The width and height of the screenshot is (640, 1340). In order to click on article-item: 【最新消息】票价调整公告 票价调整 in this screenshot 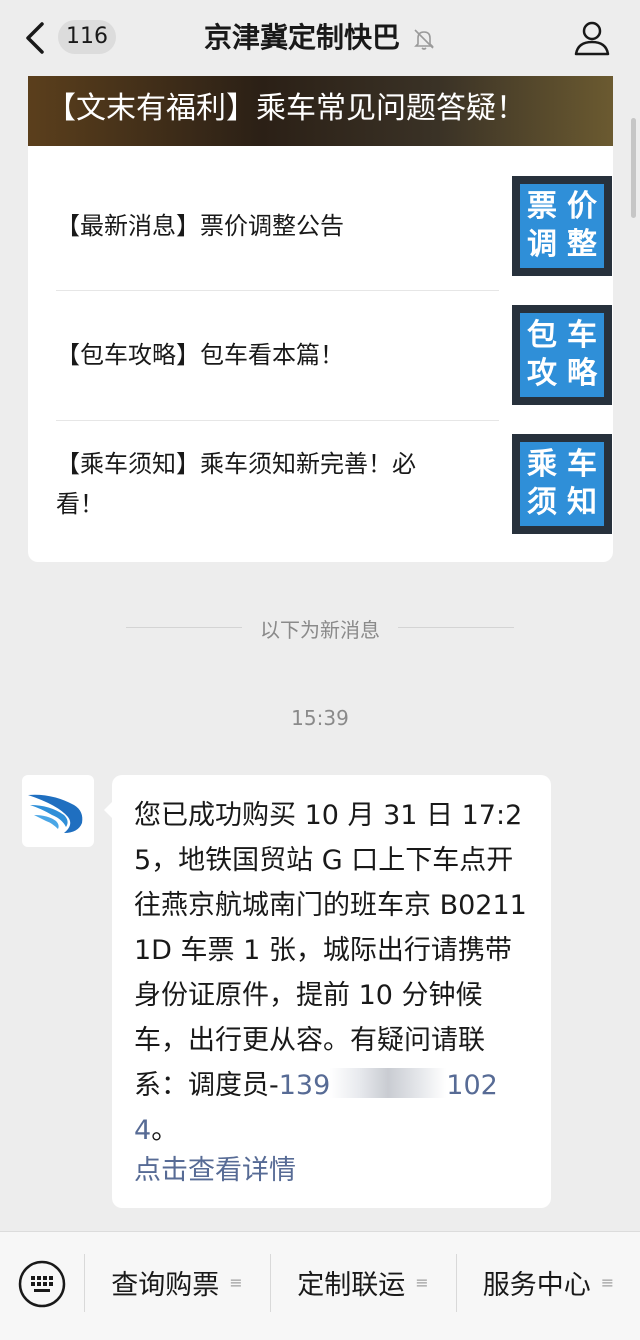, I will do `click(334, 226)`.